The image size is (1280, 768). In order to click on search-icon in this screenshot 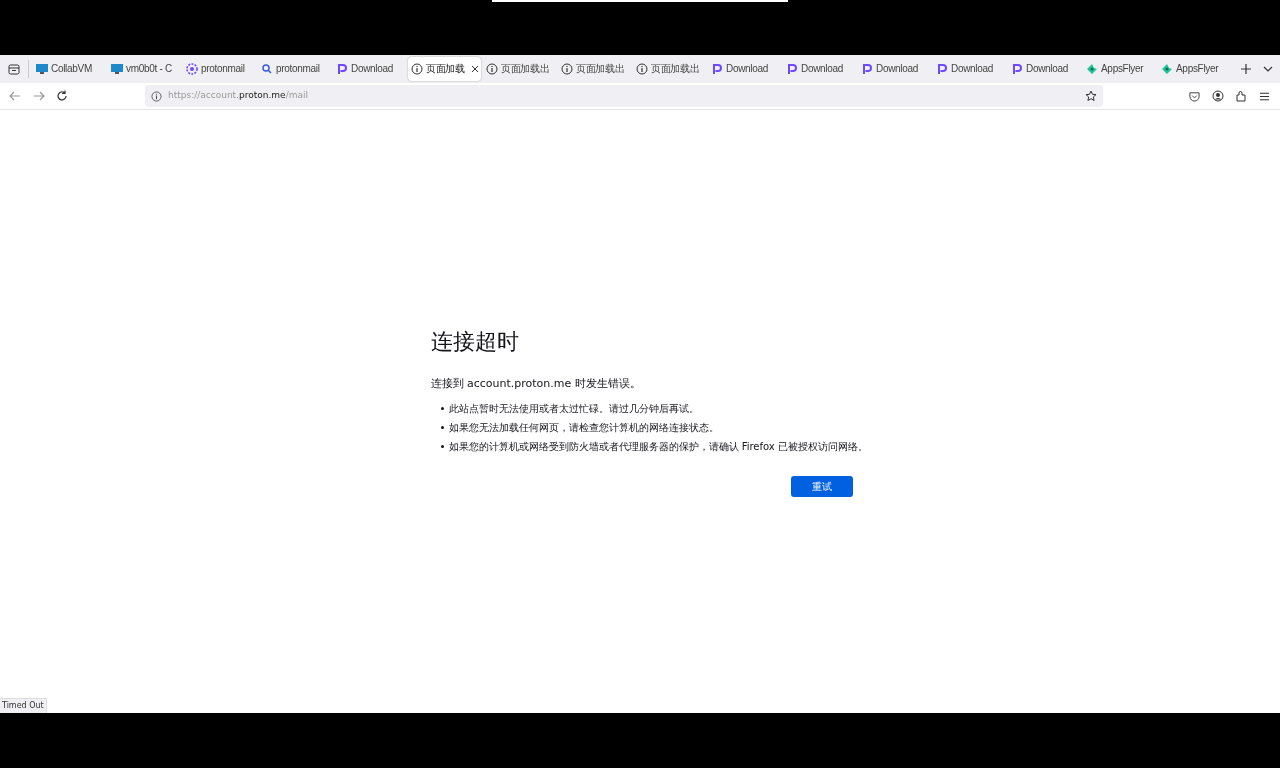, I will do `click(267, 69)`.